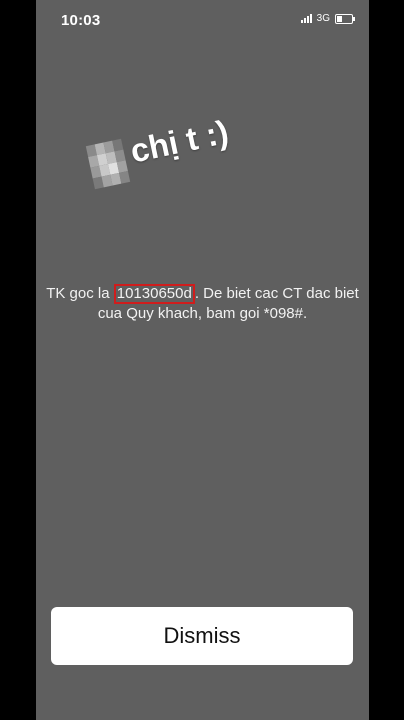 The image size is (404, 720). What do you see at coordinates (202, 636) in the screenshot?
I see `dismiss-button: Dismiss` at bounding box center [202, 636].